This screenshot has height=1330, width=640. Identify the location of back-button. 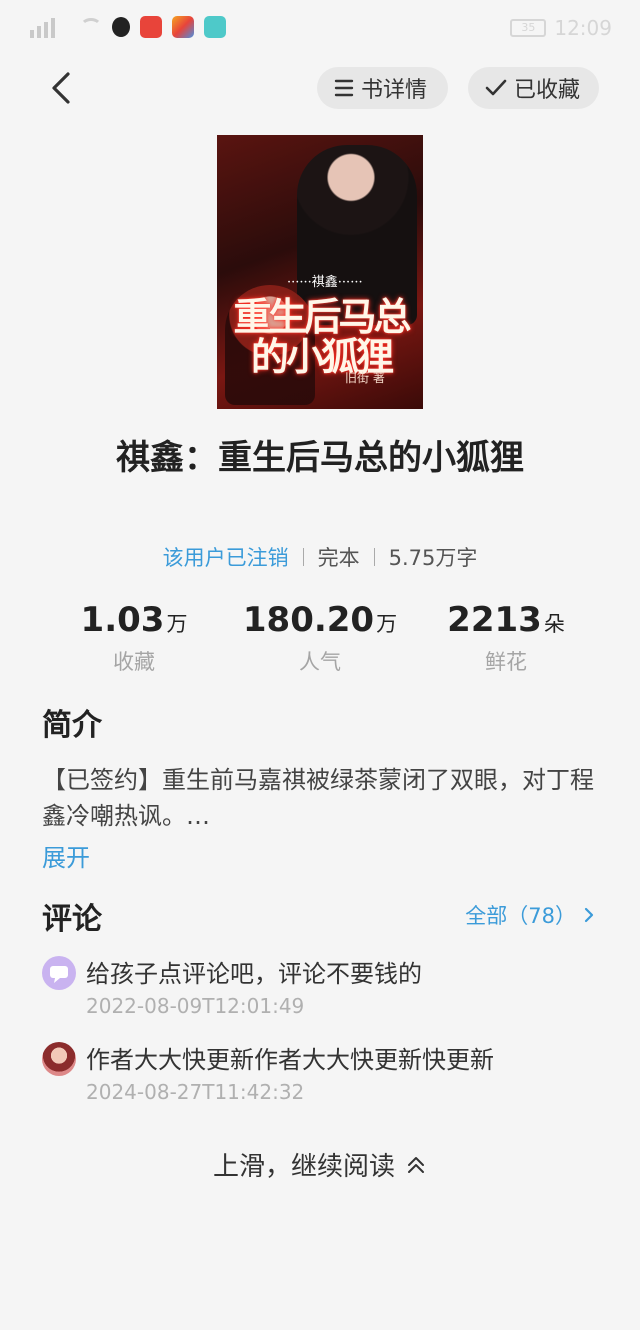
(62, 88).